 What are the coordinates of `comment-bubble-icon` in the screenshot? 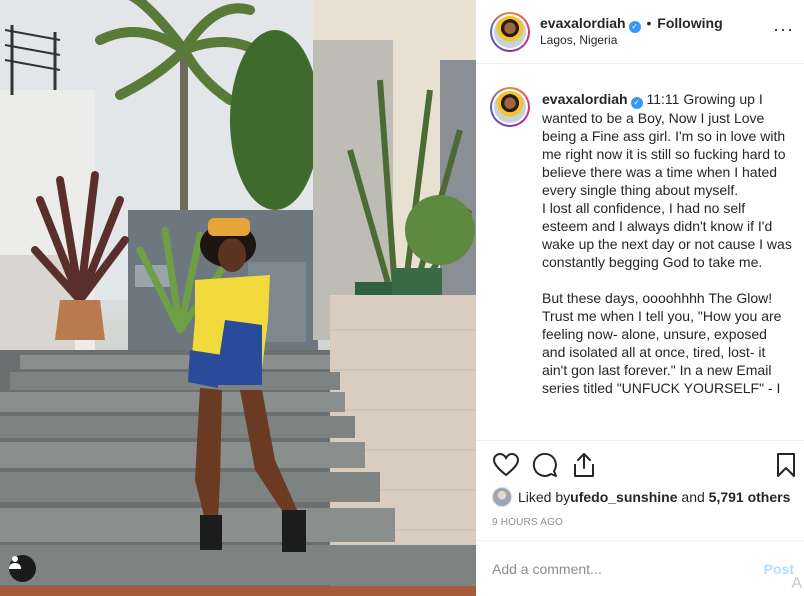 It's located at (544, 464).